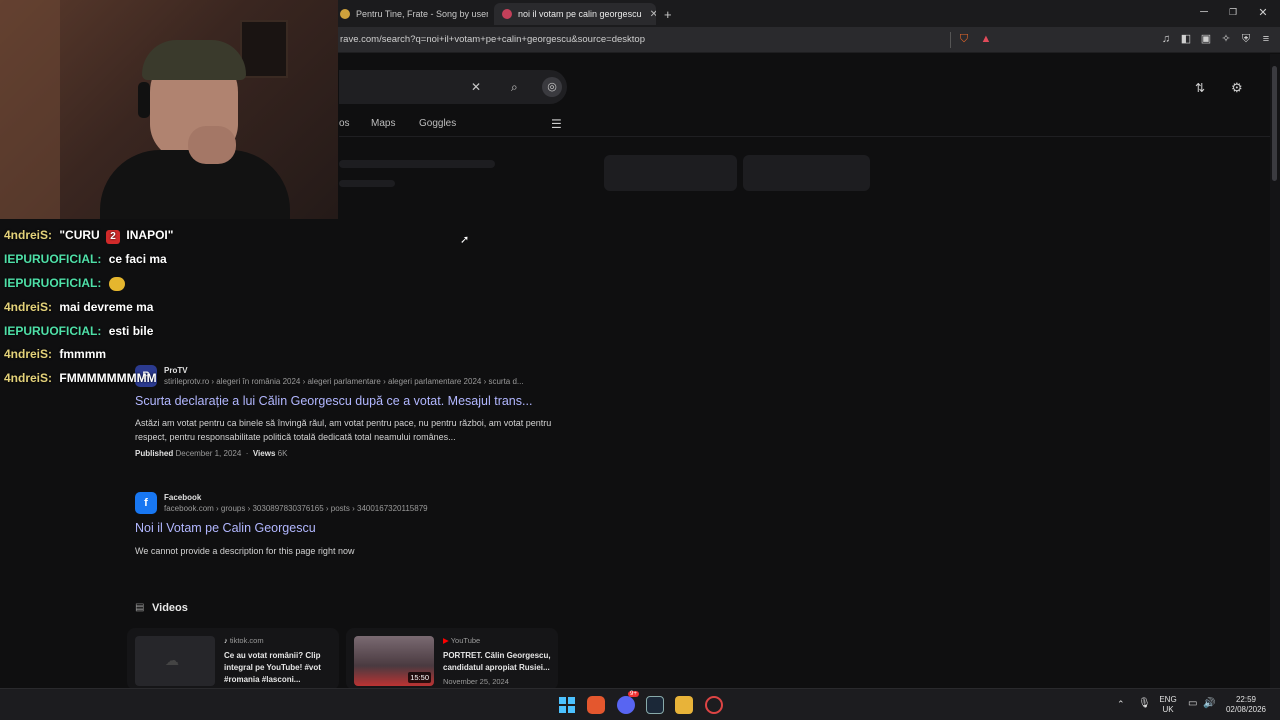 This screenshot has height=720, width=1280. I want to click on result-source-name: Facebook, so click(183, 497).